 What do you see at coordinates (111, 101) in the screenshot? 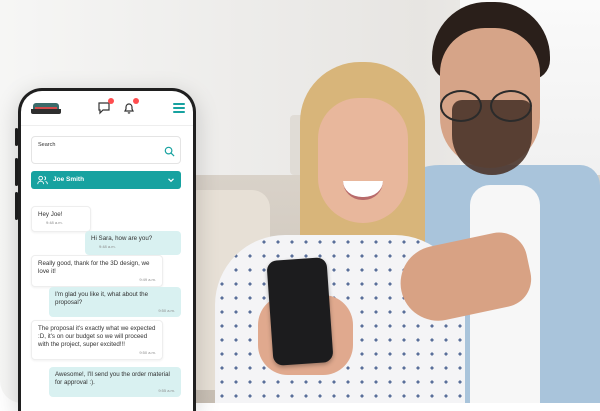
I see `chat-notification-dot` at bounding box center [111, 101].